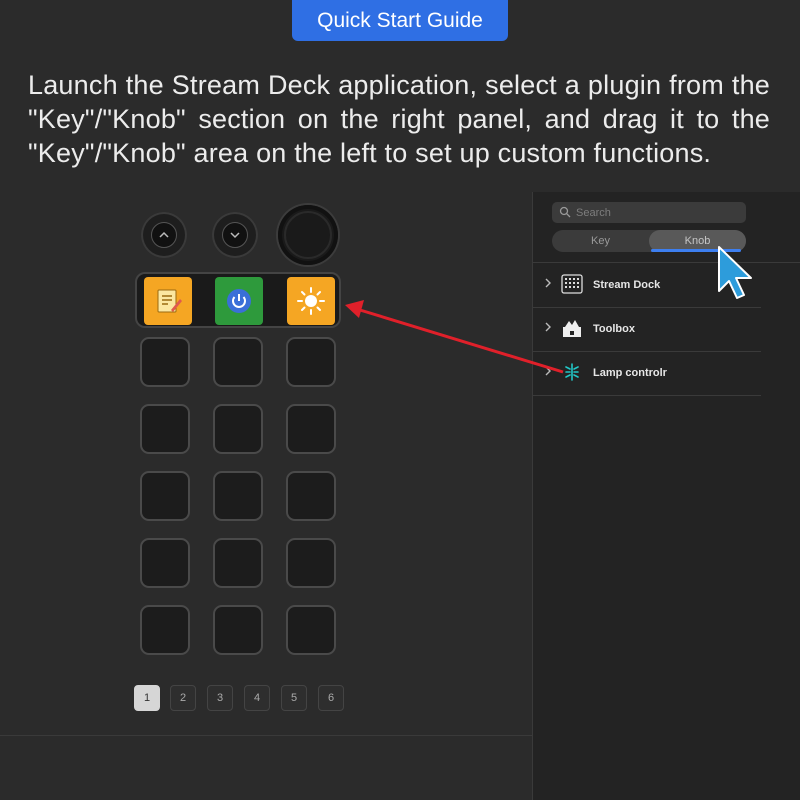  I want to click on toolbox-icon, so click(572, 328).